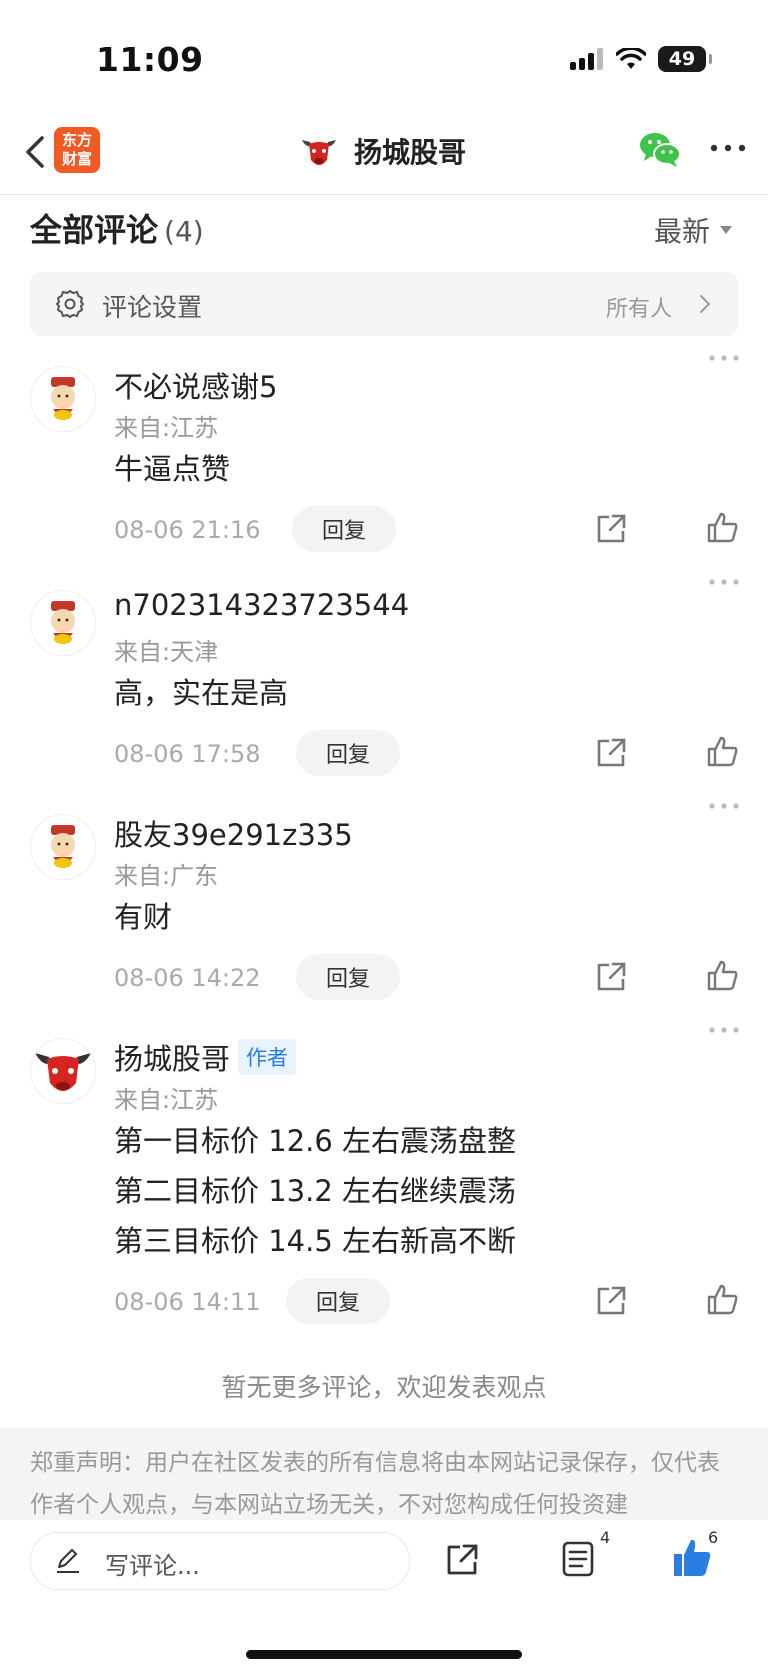  Describe the element at coordinates (728, 148) in the screenshot. I see `more-icon` at that location.